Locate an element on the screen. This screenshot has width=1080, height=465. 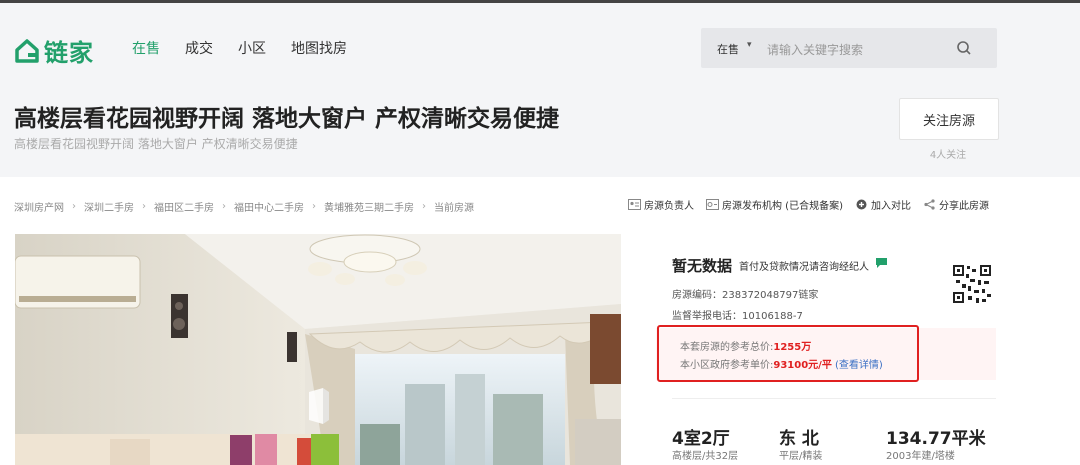
orientation: 东 北 is located at coordinates (799, 439).